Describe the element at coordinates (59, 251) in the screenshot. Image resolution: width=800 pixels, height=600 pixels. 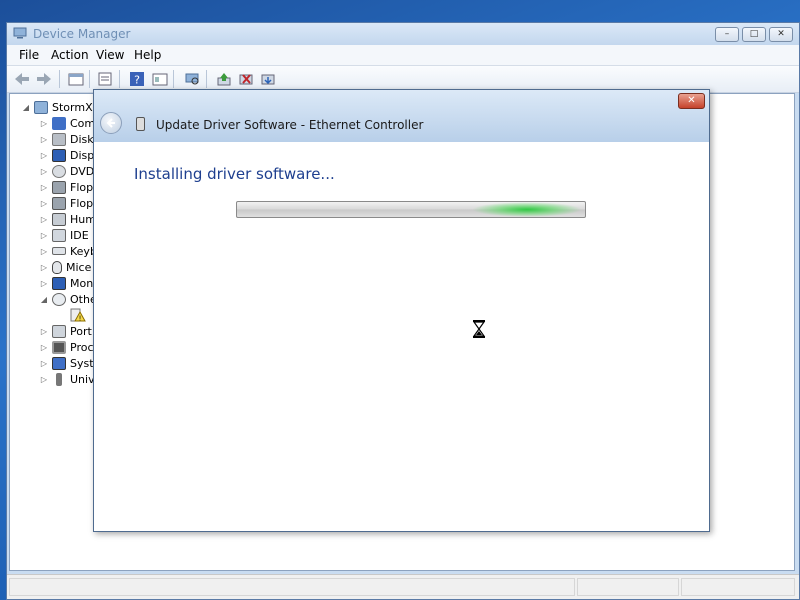
I see `keyboard-icon` at that location.